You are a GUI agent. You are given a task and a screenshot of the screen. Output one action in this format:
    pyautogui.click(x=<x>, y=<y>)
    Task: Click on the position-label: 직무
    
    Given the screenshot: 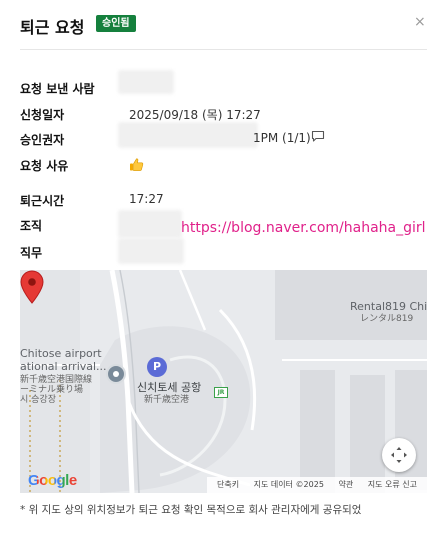 What is the action you would take?
    pyautogui.click(x=31, y=253)
    